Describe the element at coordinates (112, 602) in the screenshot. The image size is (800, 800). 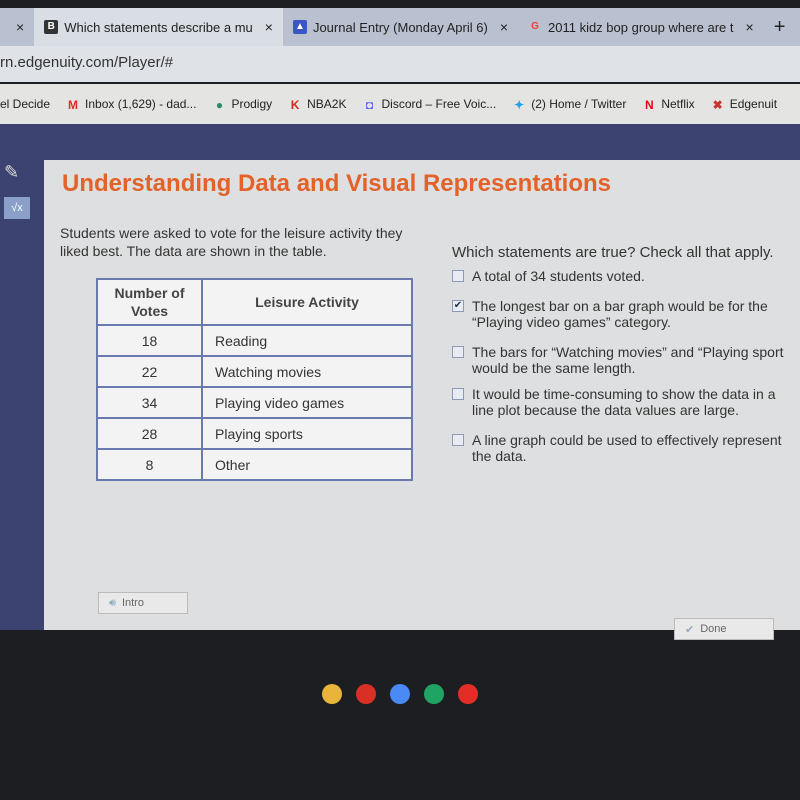
I see `speaker-icon: 🔊︎` at that location.